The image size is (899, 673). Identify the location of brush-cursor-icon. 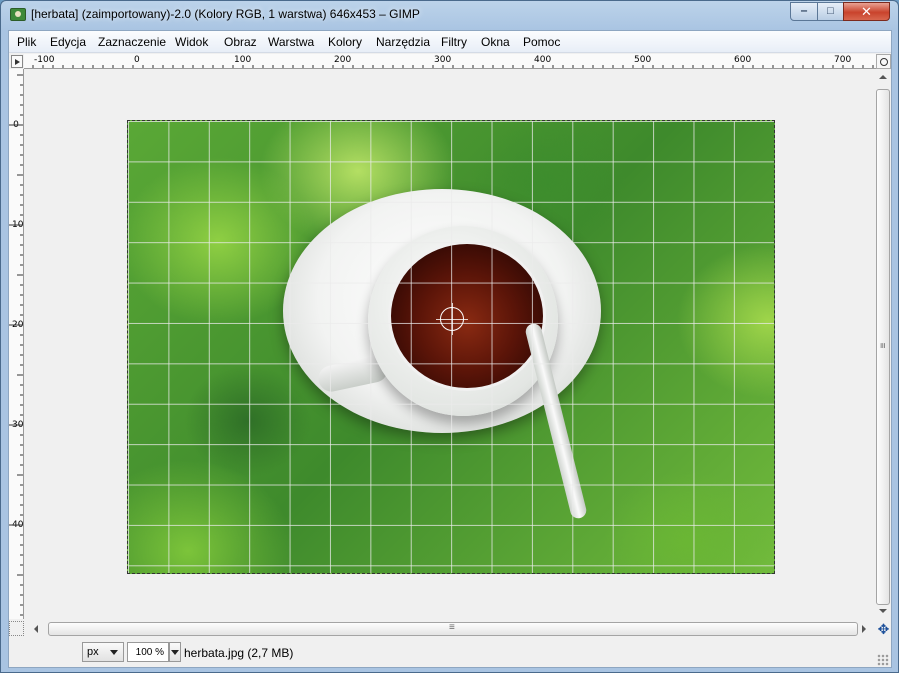
(452, 319).